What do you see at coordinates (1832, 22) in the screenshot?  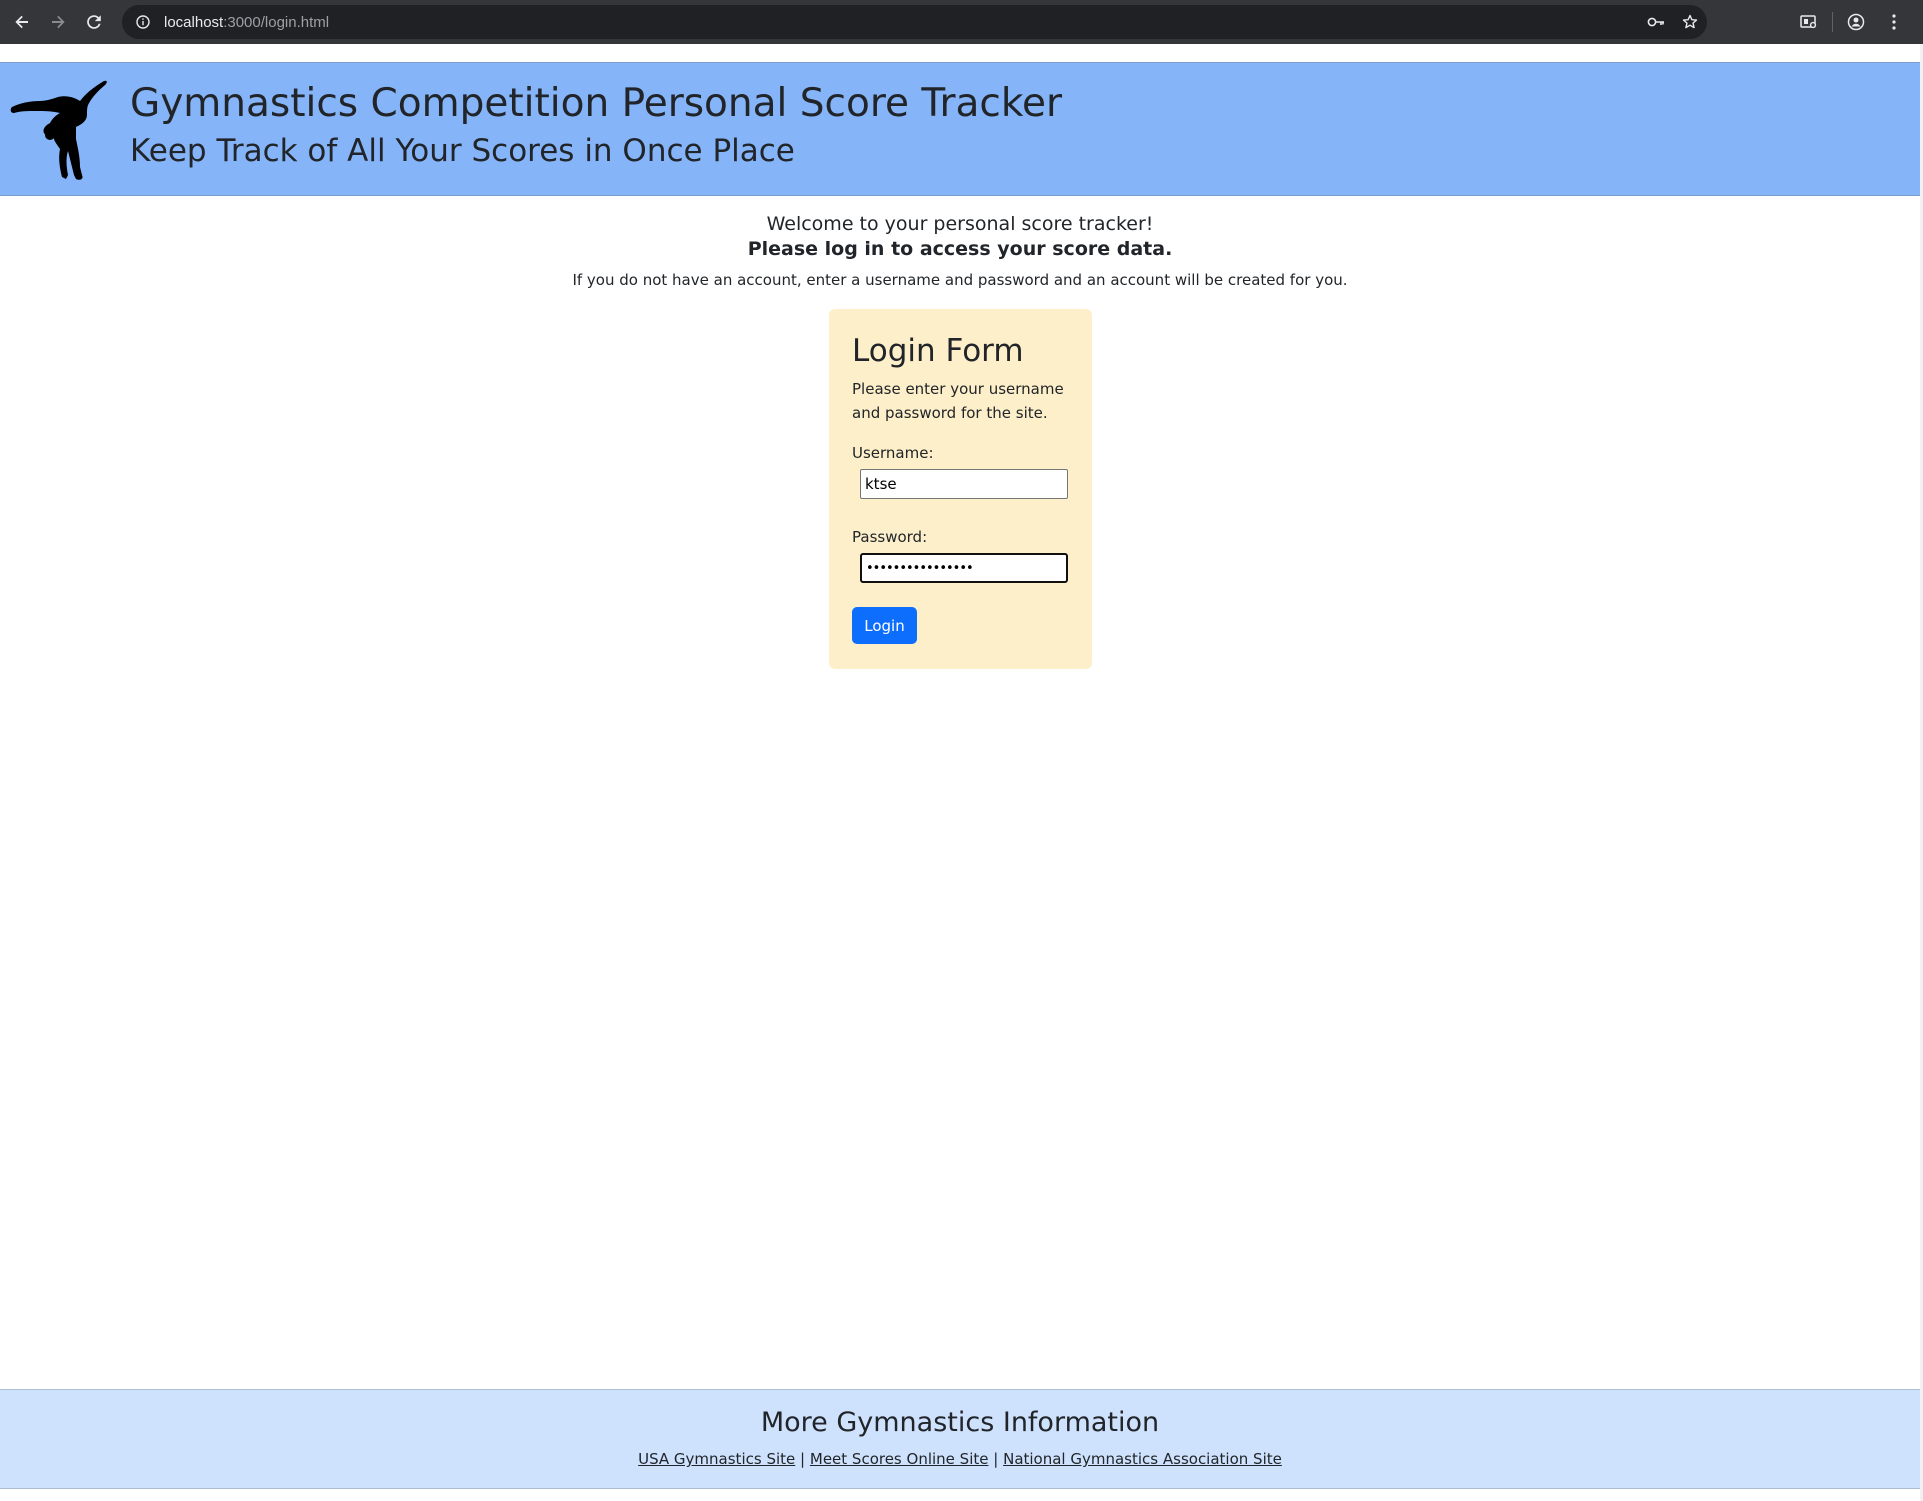 I see `toolbar-divider` at bounding box center [1832, 22].